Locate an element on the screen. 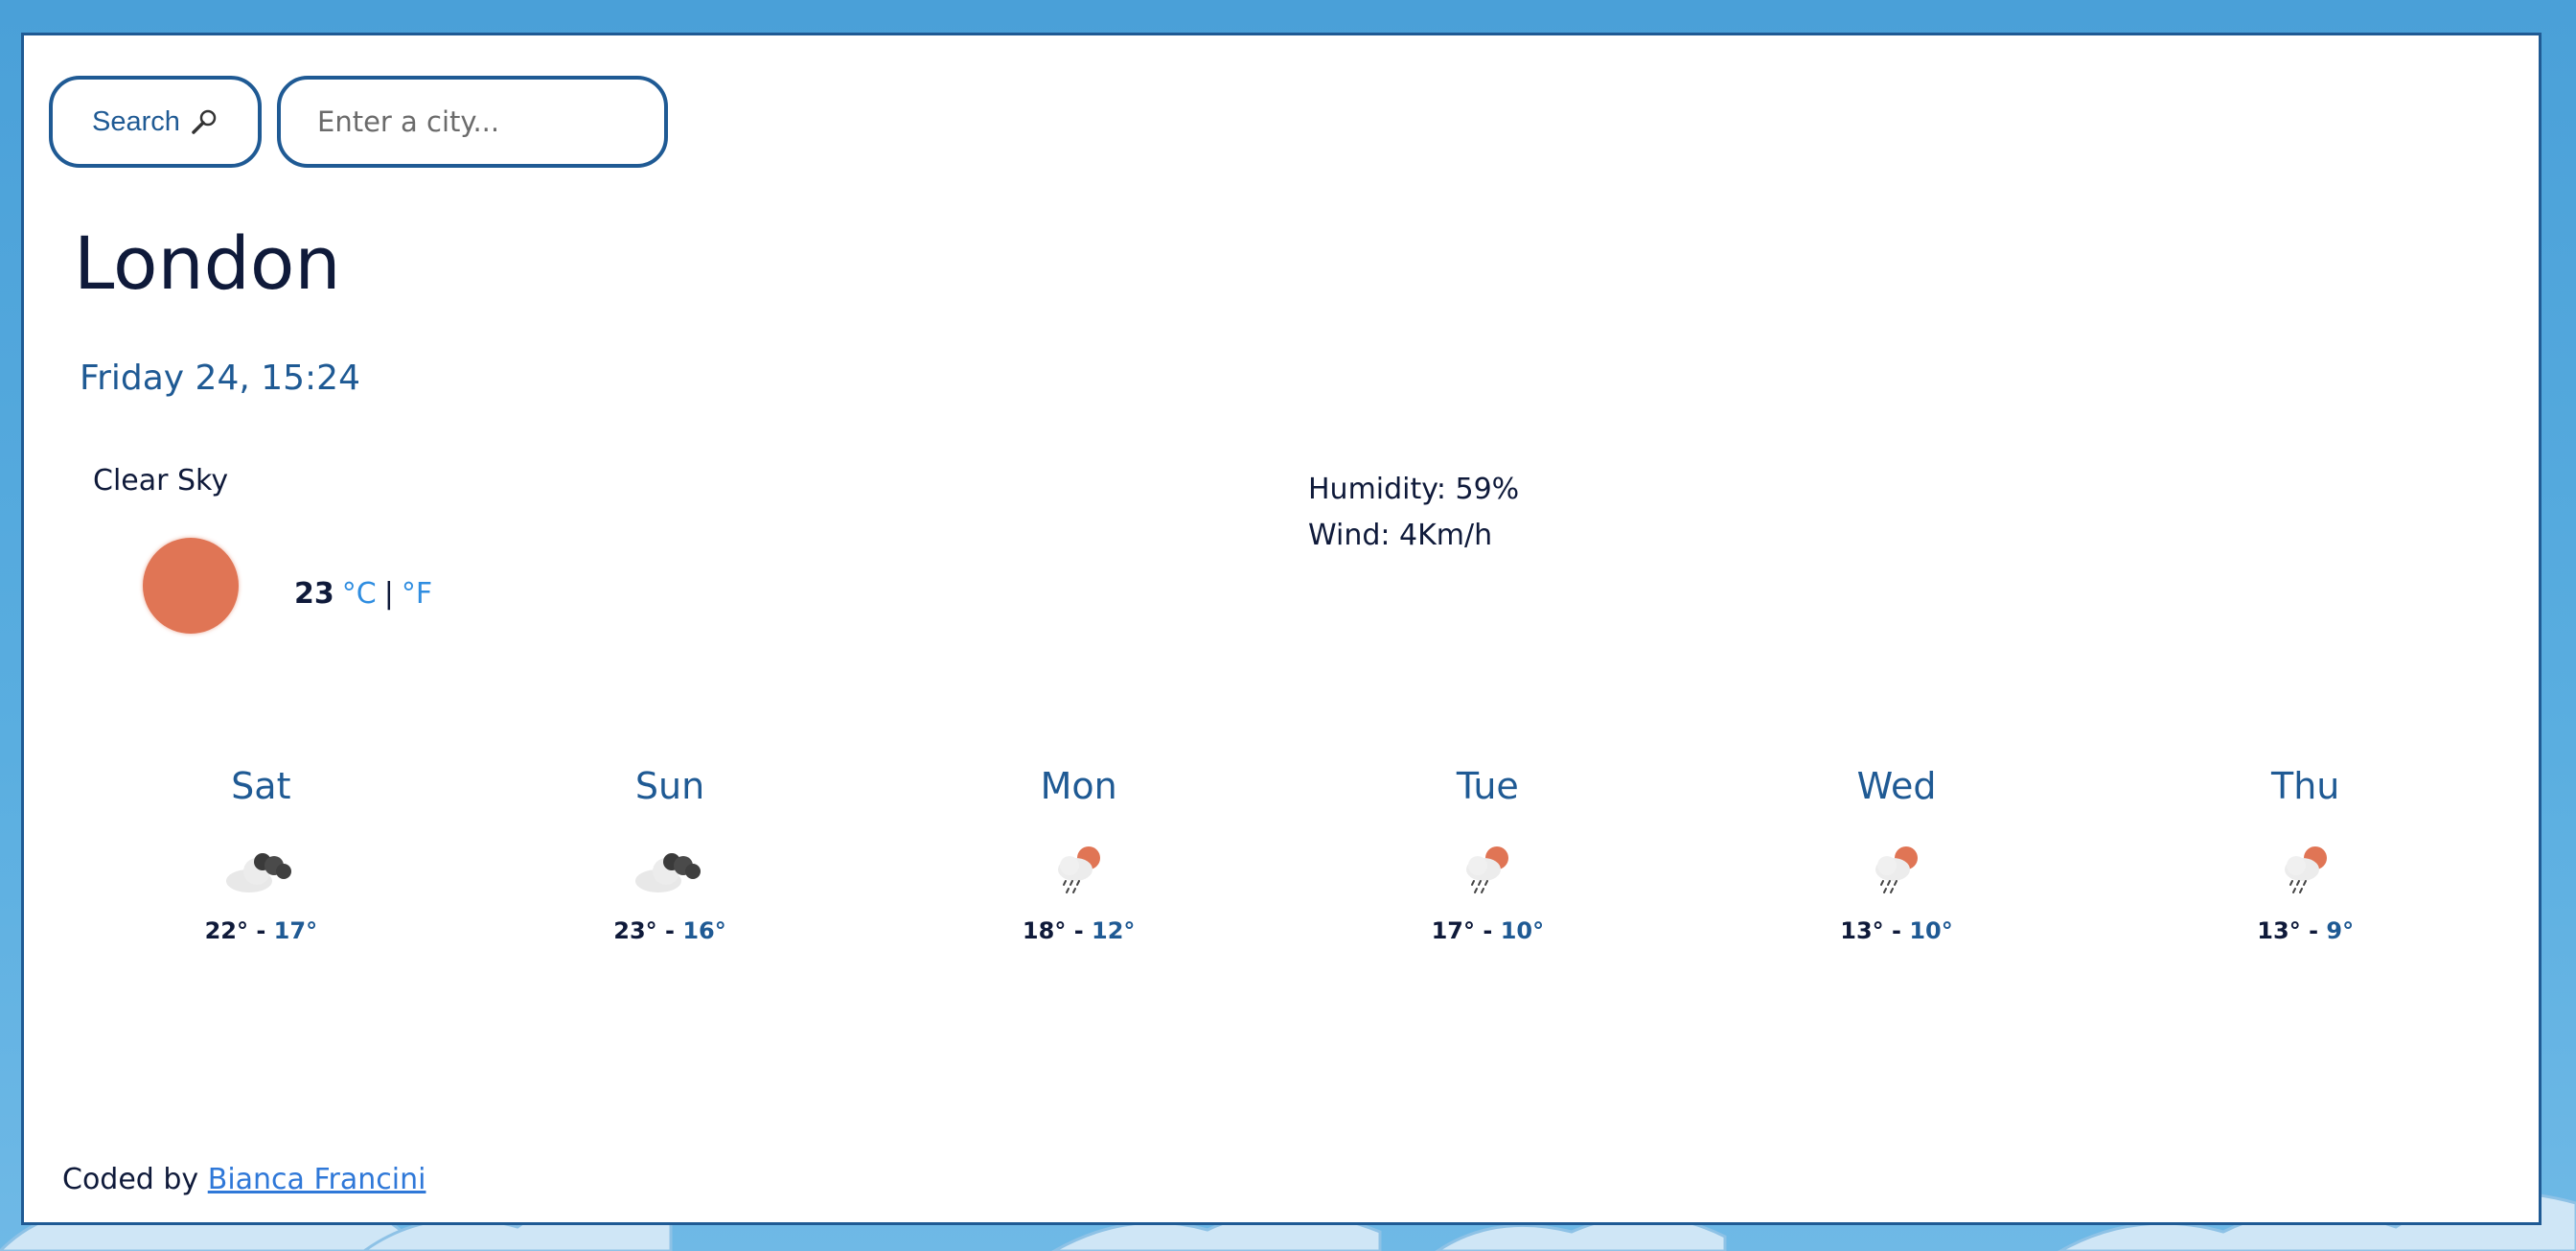  forecast-low: 16° is located at coordinates (704, 930).